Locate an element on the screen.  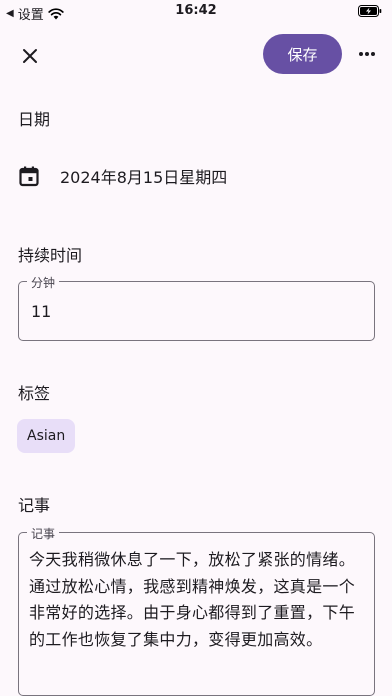
battery-charging-icon is located at coordinates (370, 11).